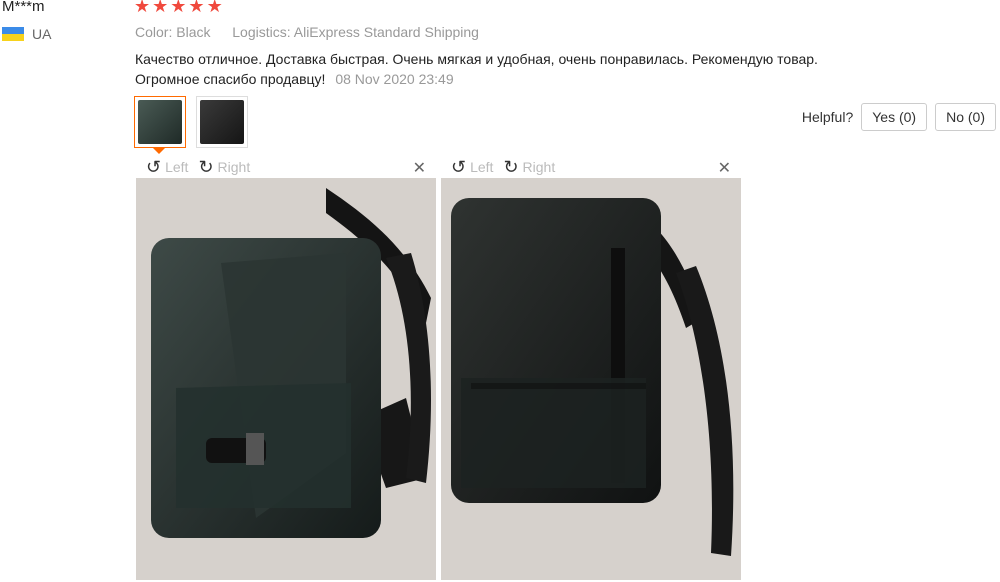  I want to click on logistics-value: AliExpress Standard Shipping, so click(386, 32).